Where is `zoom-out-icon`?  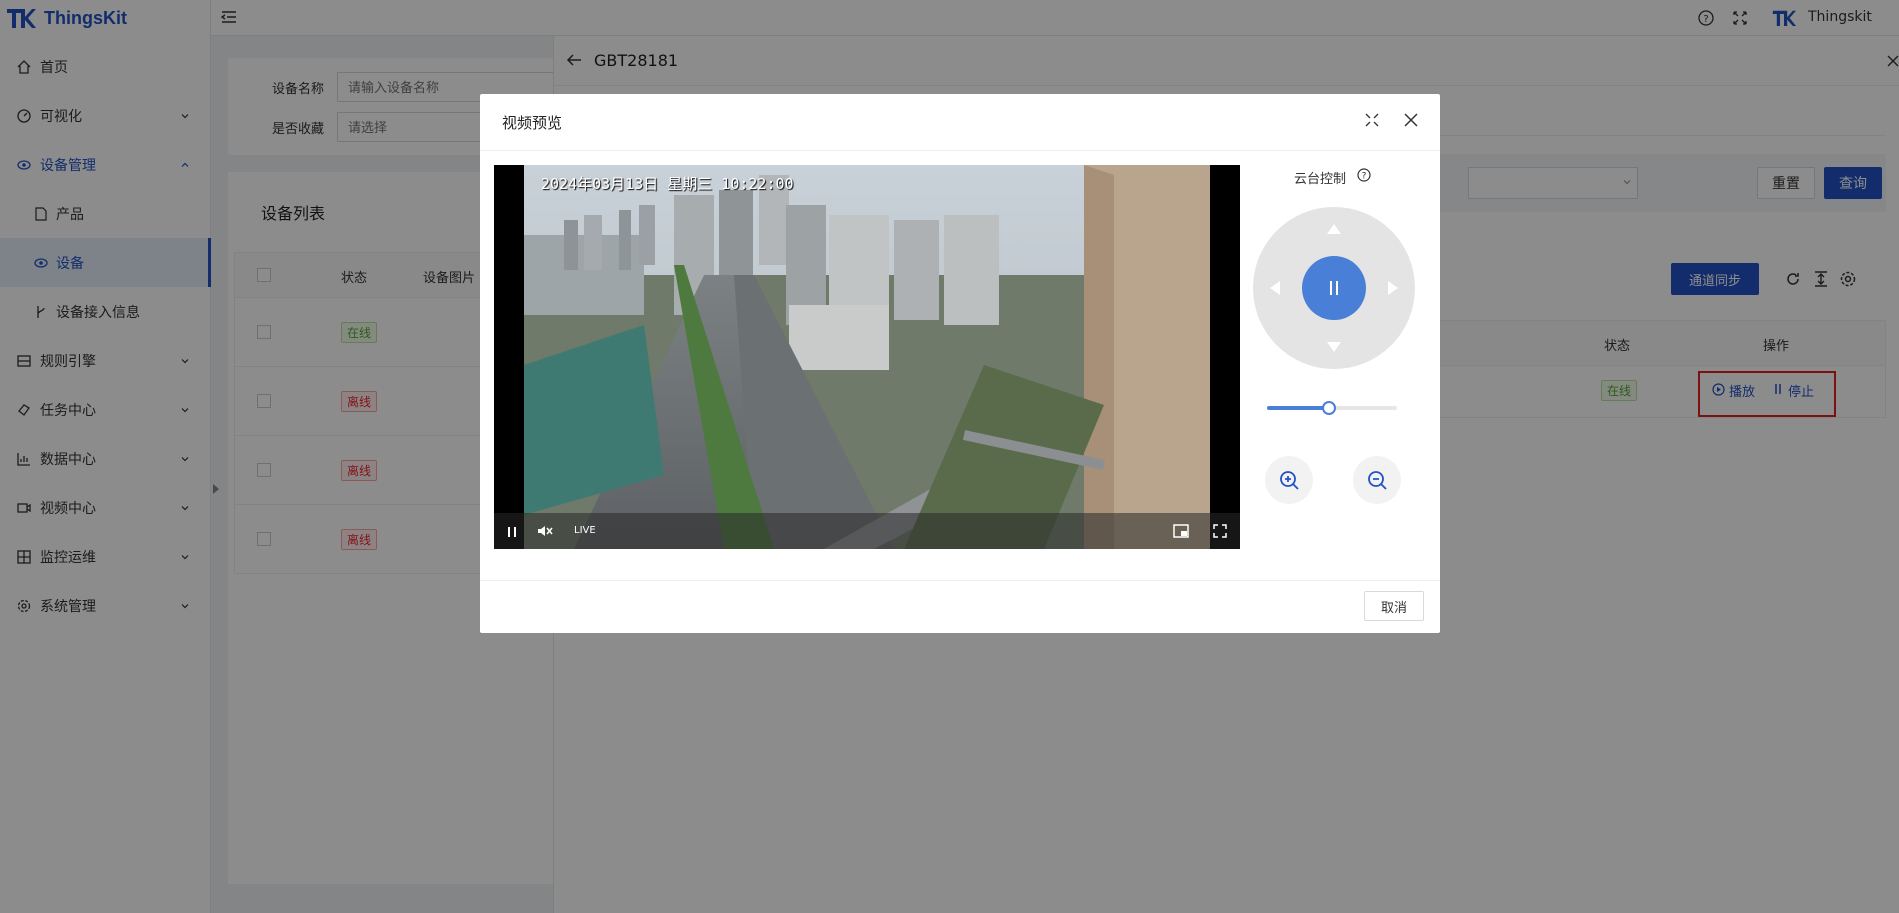
zoom-out-icon is located at coordinates (1377, 480).